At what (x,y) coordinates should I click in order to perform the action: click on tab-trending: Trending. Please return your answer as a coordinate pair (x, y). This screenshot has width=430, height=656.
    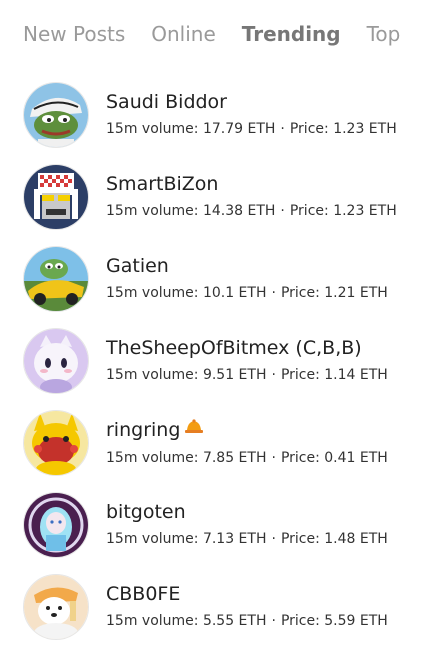
    Looking at the image, I should click on (291, 34).